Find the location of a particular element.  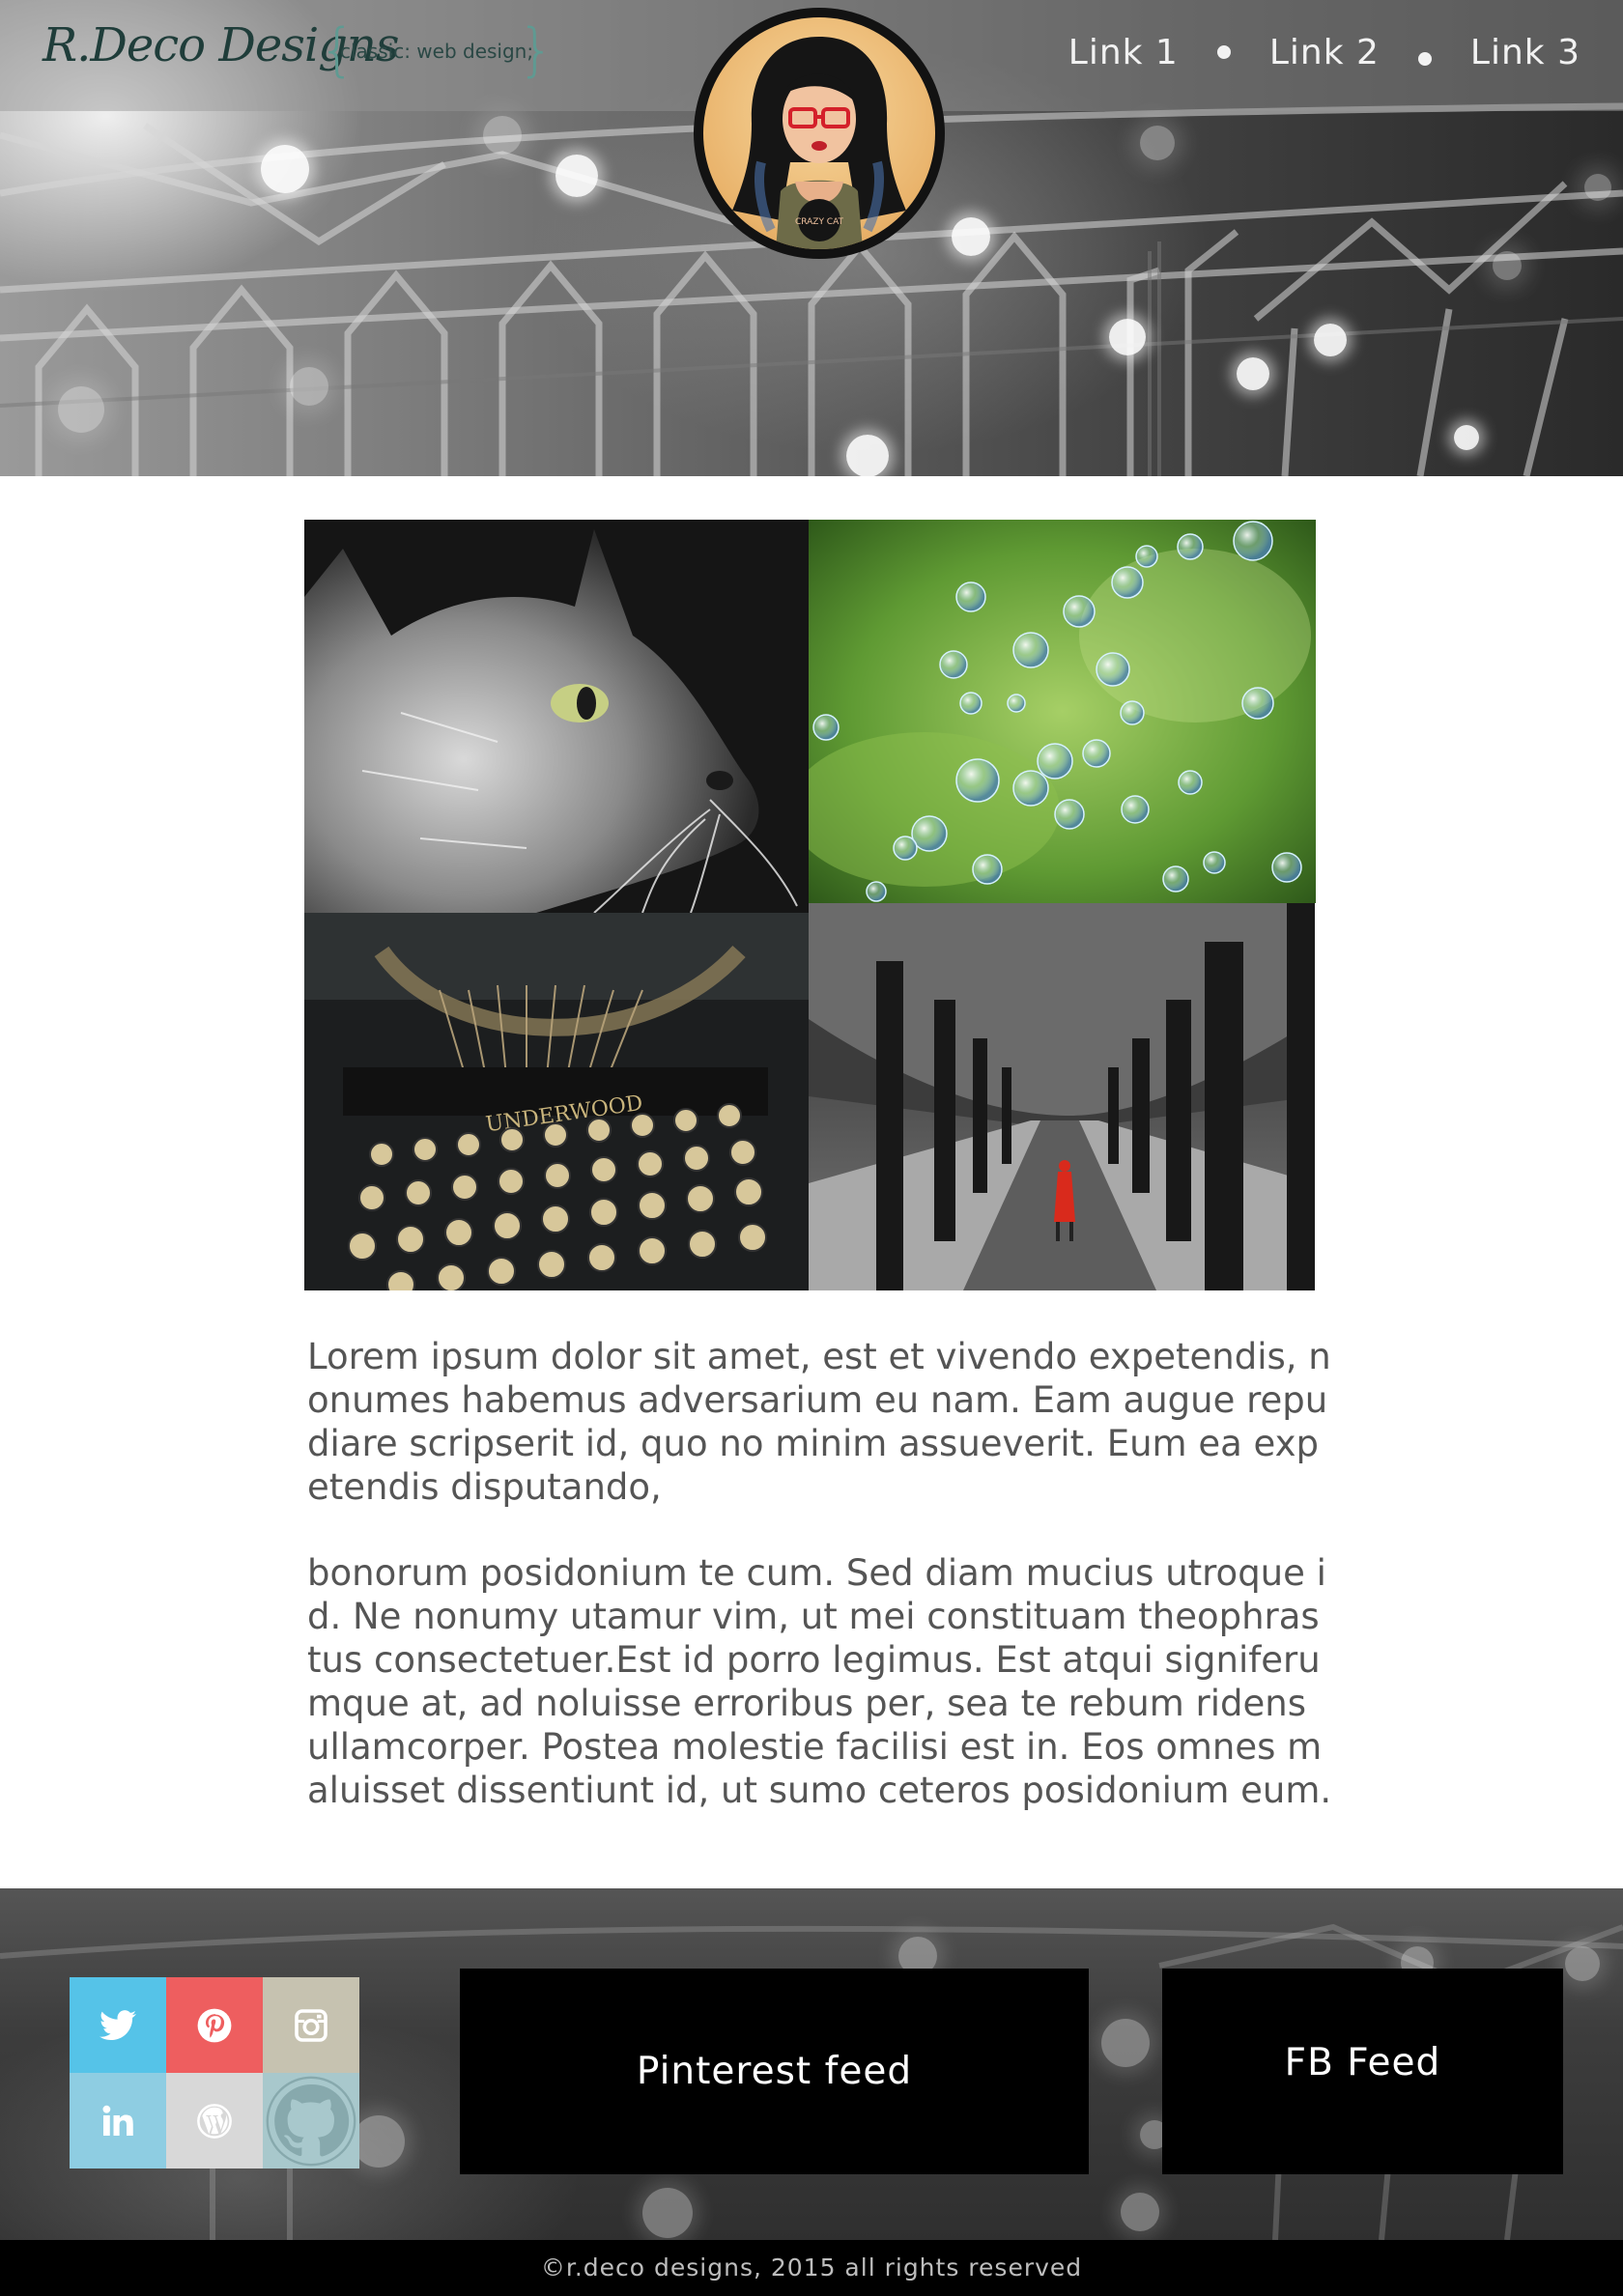

pinterest-icon is located at coordinates (214, 2025).